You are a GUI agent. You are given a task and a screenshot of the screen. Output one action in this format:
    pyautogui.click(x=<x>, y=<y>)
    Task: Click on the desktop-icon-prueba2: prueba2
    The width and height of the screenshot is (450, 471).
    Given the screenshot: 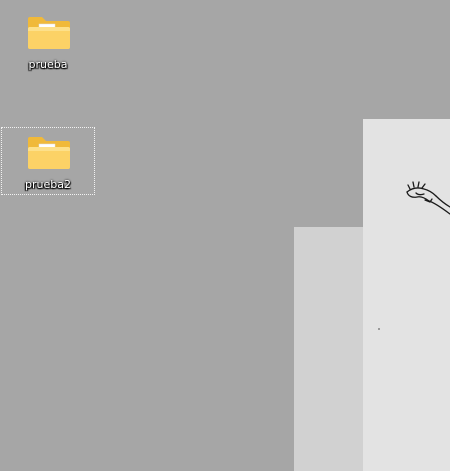 What is the action you would take?
    pyautogui.click(x=48, y=161)
    